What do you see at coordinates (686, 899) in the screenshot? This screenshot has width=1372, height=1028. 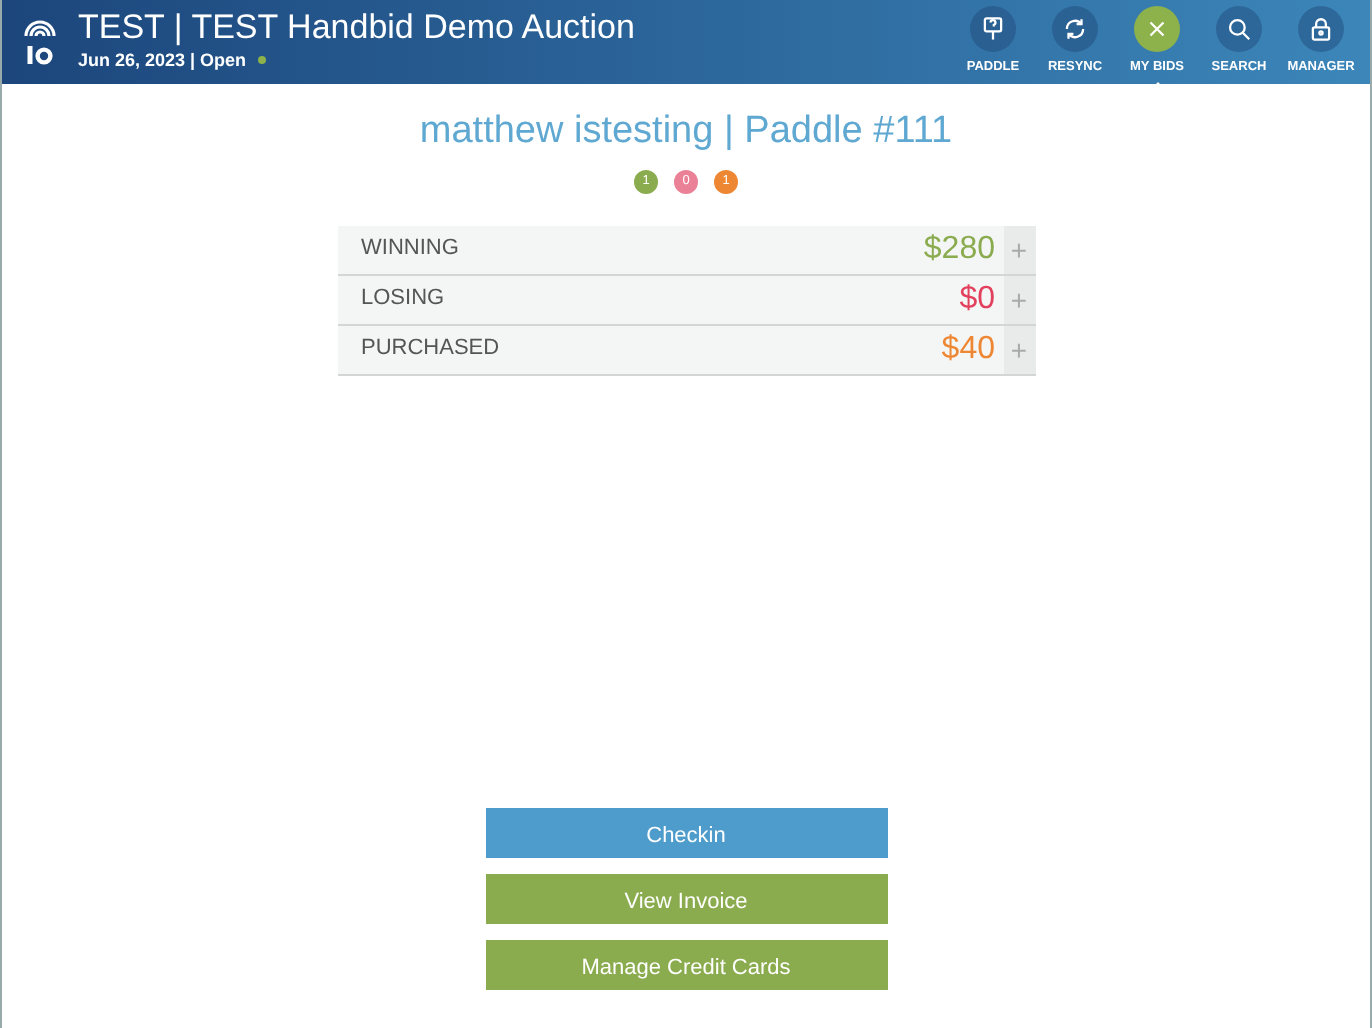 I see `action-button: View Invoice` at bounding box center [686, 899].